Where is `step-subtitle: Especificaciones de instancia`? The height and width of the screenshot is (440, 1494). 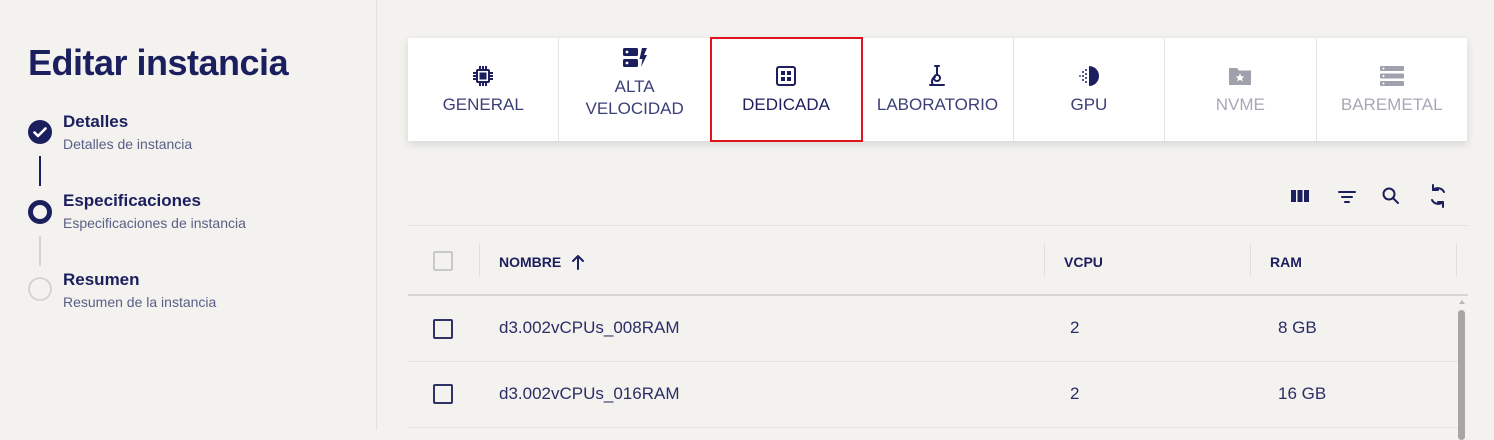 step-subtitle: Especificaciones de instancia is located at coordinates (154, 223).